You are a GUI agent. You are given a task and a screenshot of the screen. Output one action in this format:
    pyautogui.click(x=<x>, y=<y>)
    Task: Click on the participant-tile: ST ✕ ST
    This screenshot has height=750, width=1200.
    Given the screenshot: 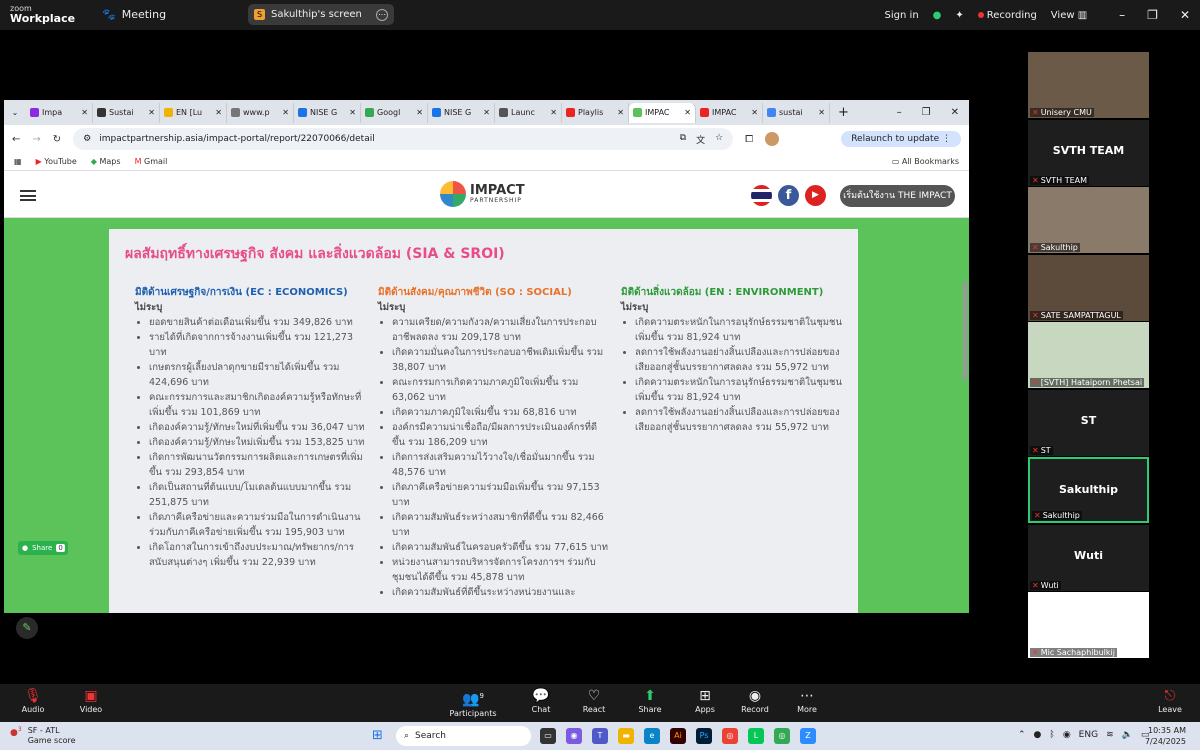 What is the action you would take?
    pyautogui.click(x=1088, y=422)
    